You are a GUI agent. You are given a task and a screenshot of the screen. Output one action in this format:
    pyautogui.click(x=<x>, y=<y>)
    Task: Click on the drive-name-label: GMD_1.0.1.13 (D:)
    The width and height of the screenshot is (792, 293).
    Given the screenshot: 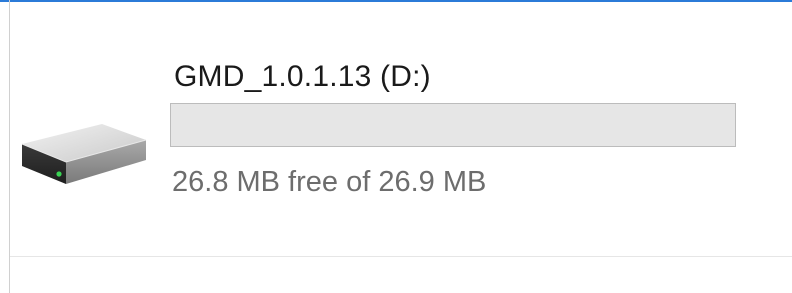 What is the action you would take?
    pyautogui.click(x=302, y=76)
    